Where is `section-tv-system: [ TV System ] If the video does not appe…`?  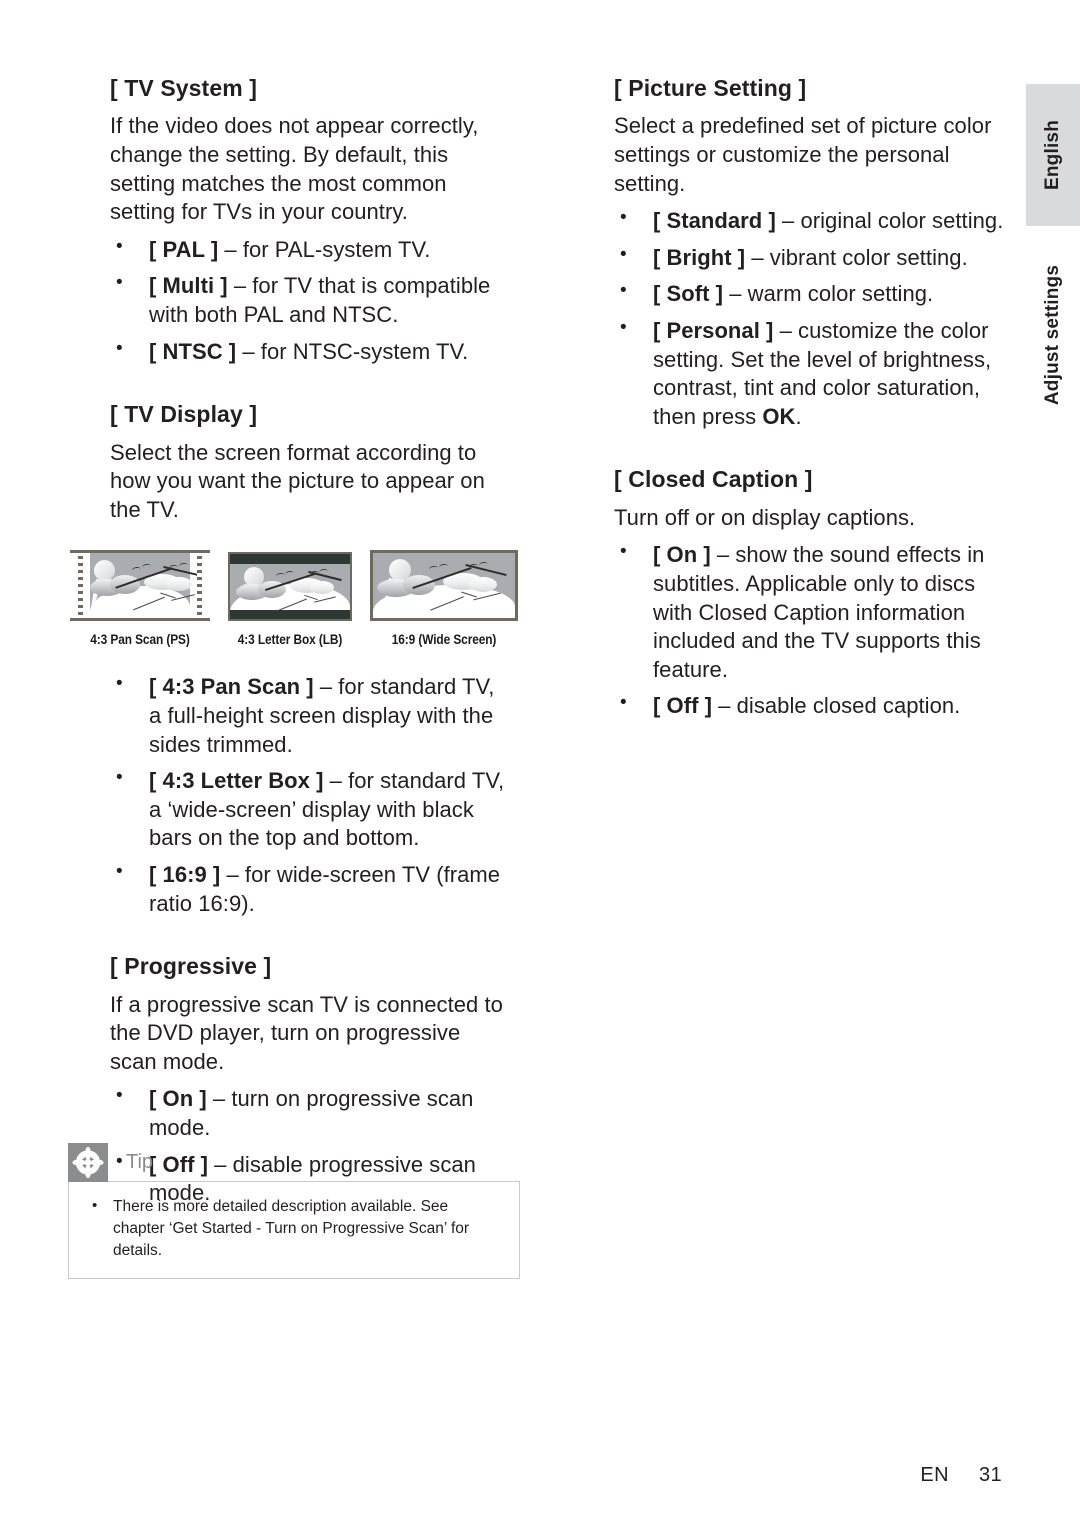
section-tv-system: [ TV System ] If the video does not appe… is located at coordinates (310, 220).